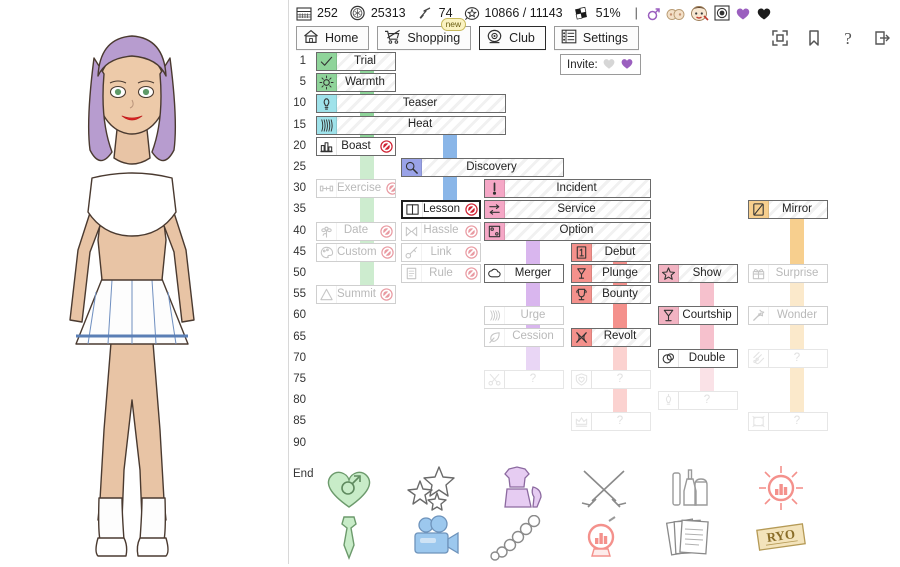  I want to click on skill-node-date: Date, so click(356, 231).